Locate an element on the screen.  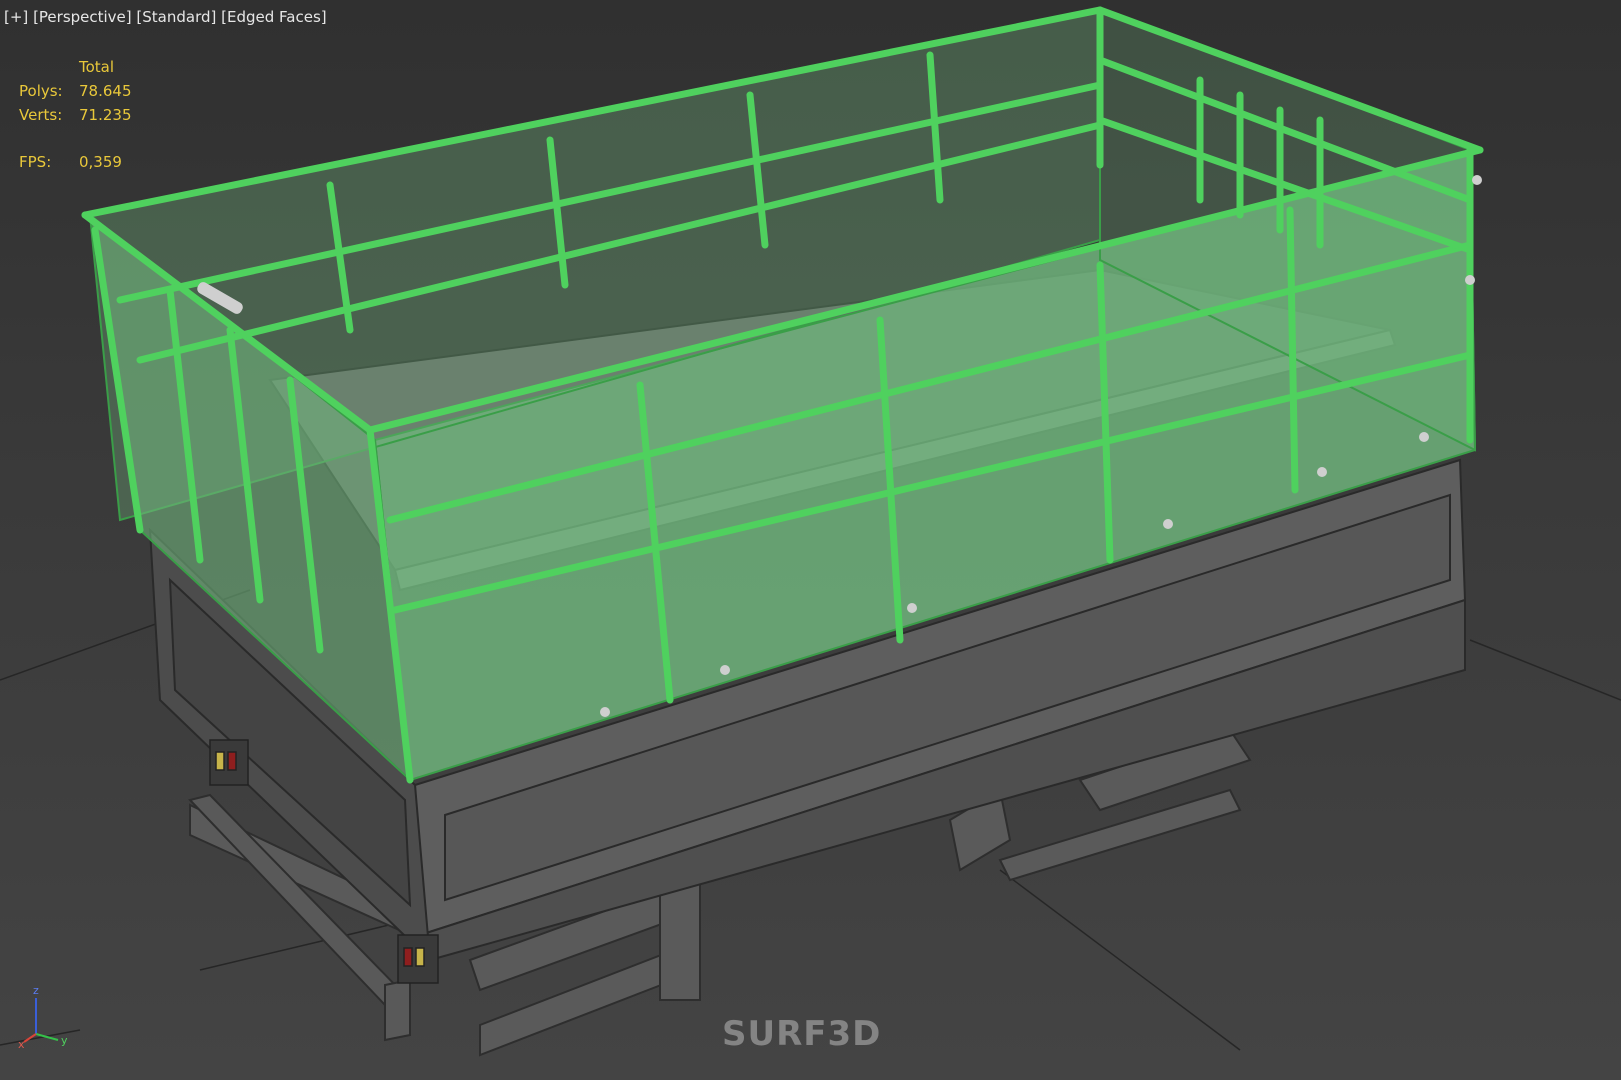
axis-tripod-icon: z y x is located at coordinates (48, 1017).